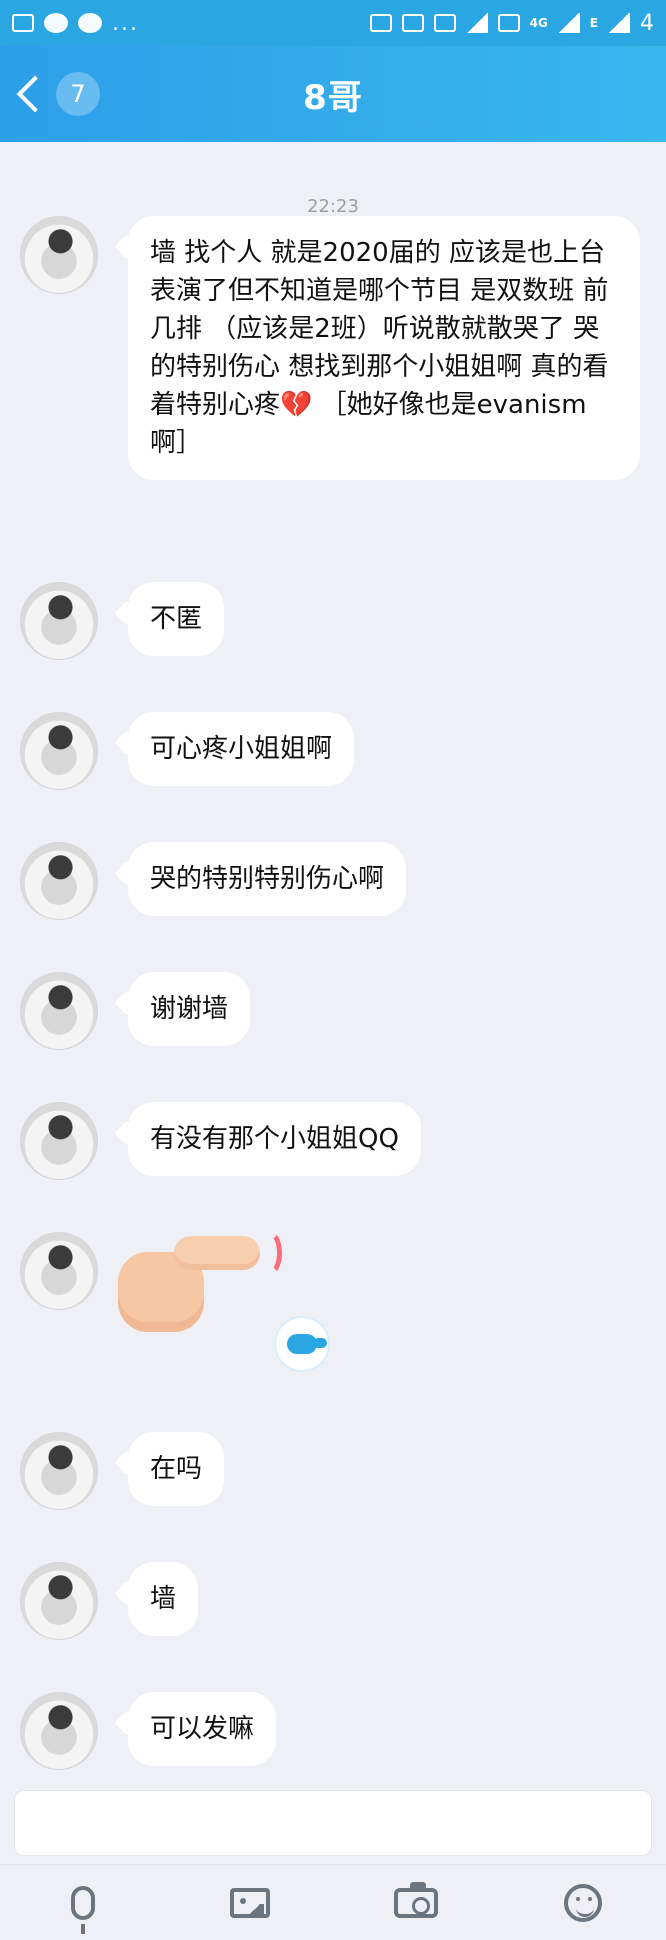 The height and width of the screenshot is (1940, 666). I want to click on message-bubble: 可心疼小姐姐啊, so click(241, 749).